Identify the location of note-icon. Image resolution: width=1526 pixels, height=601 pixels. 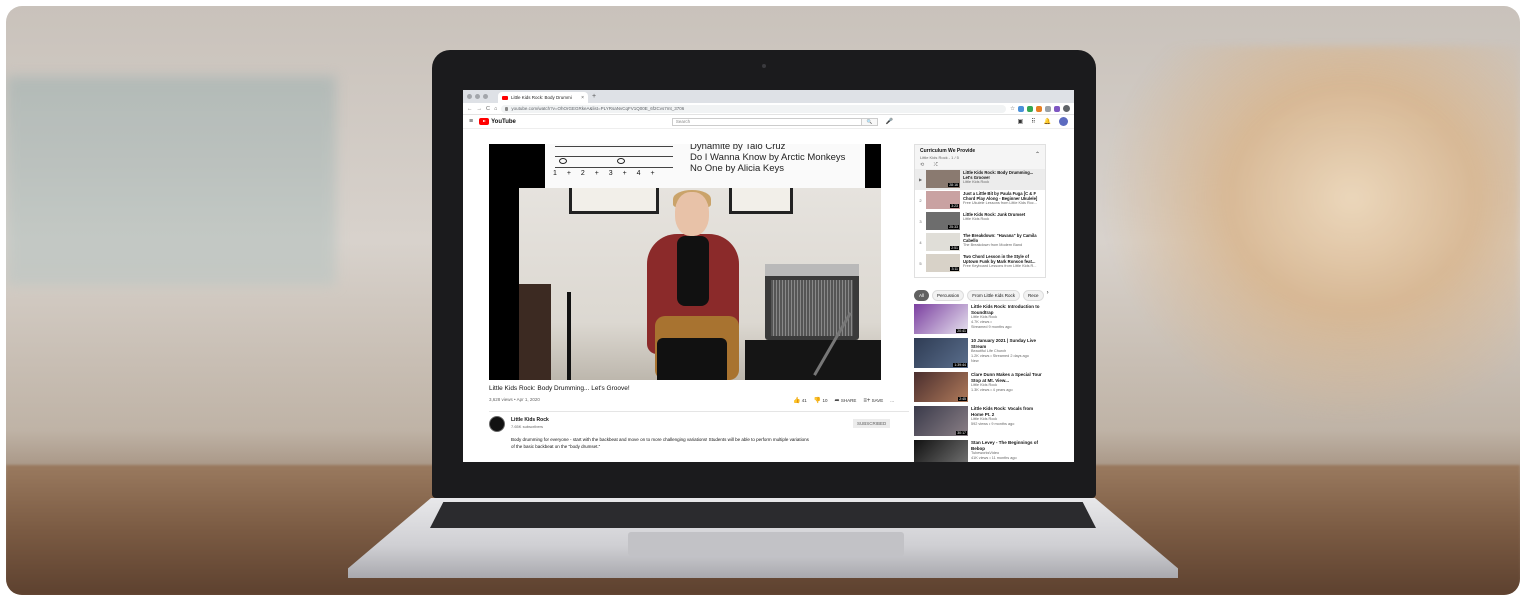
(563, 161).